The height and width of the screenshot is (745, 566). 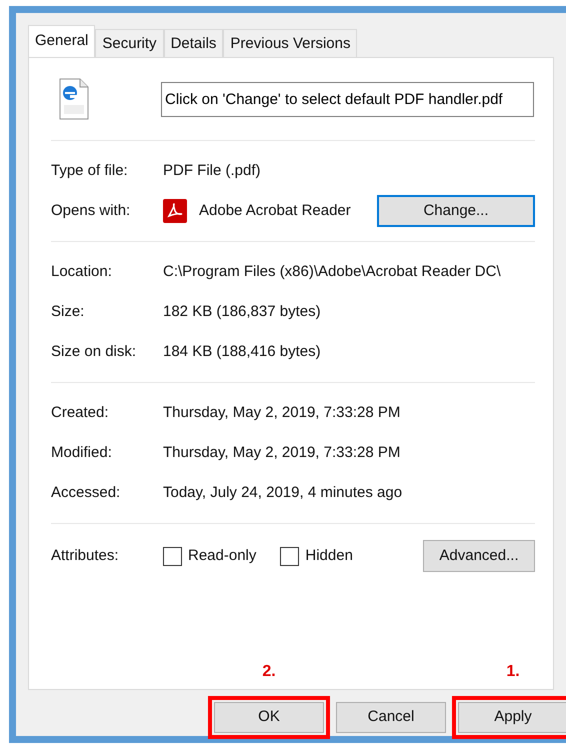 I want to click on property-label: Accessed:, so click(x=86, y=492).